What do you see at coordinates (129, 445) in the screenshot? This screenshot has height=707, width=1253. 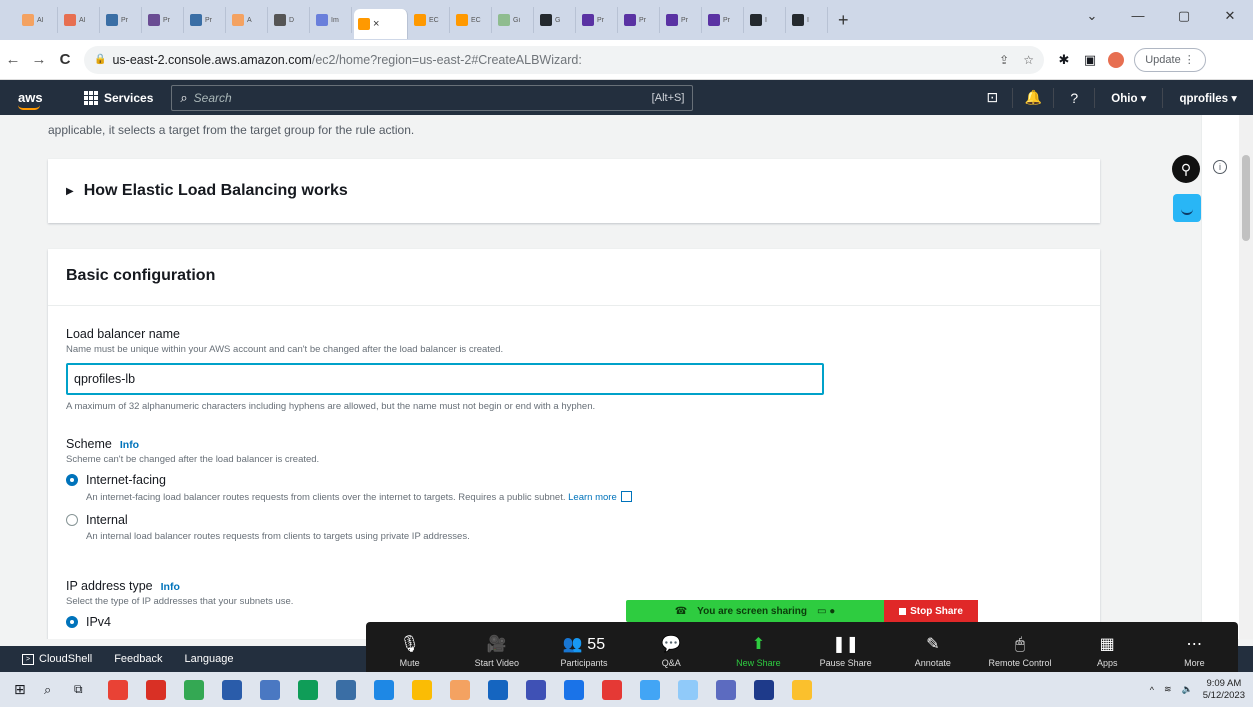 I see `scheme-info-link: Info` at bounding box center [129, 445].